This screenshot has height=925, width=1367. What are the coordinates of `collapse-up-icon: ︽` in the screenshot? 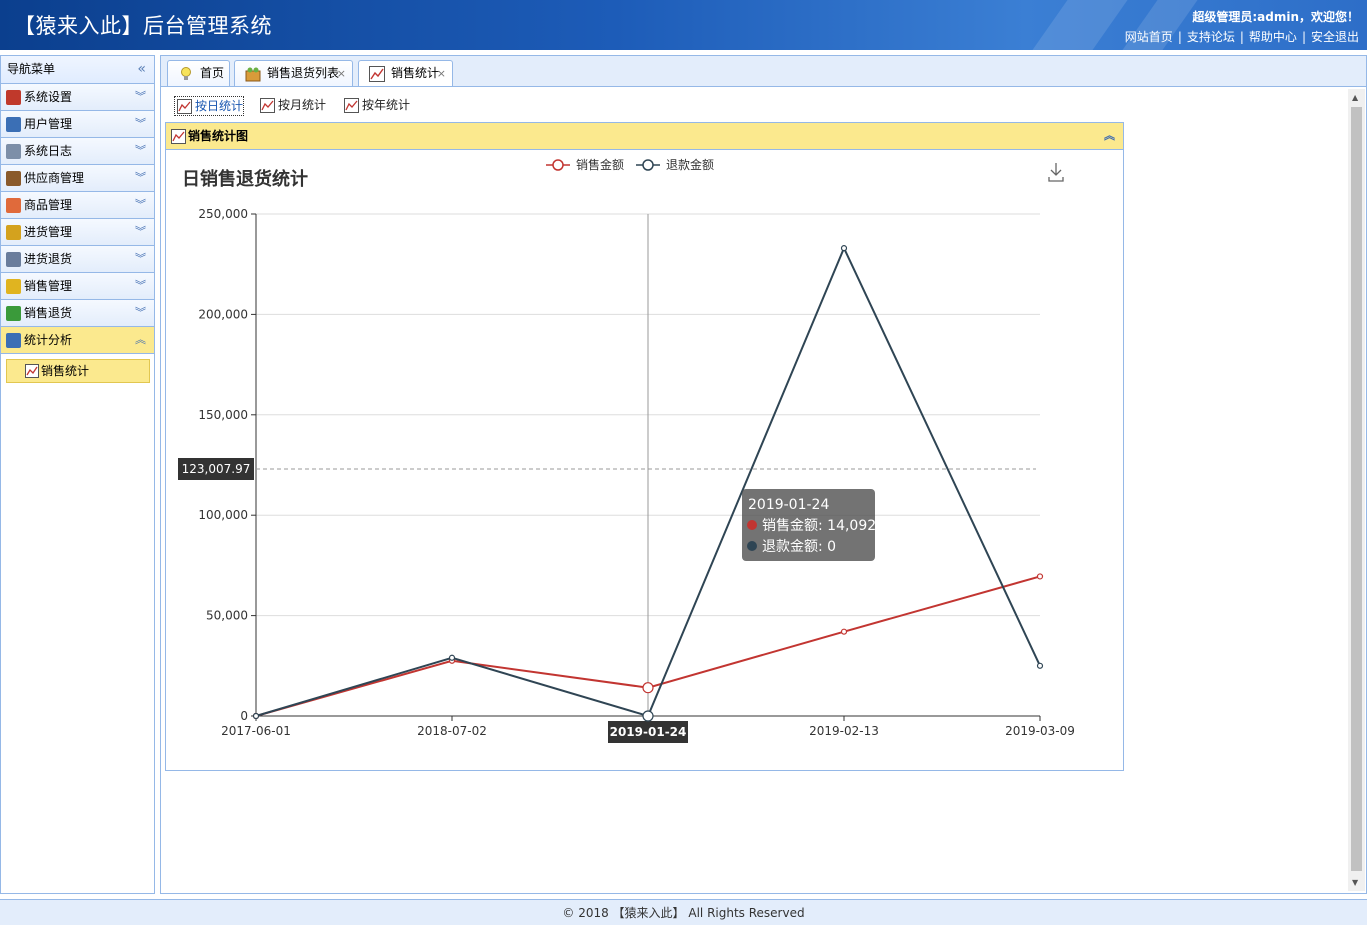 It's located at (1109, 136).